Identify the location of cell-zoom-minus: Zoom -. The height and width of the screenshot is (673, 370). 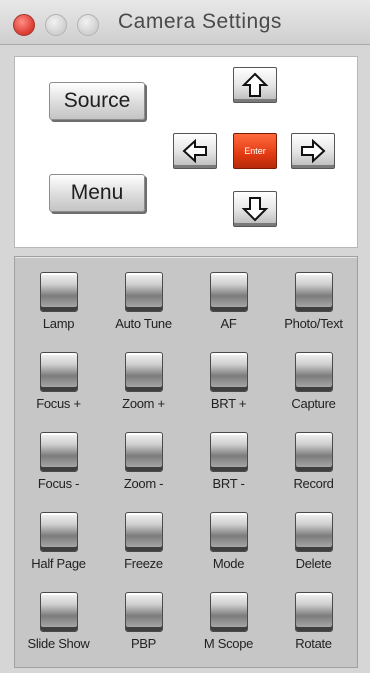
(143, 460).